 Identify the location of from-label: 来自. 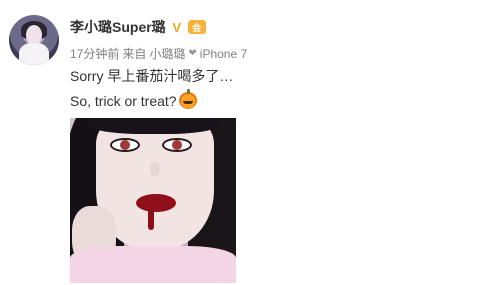
(134, 54).